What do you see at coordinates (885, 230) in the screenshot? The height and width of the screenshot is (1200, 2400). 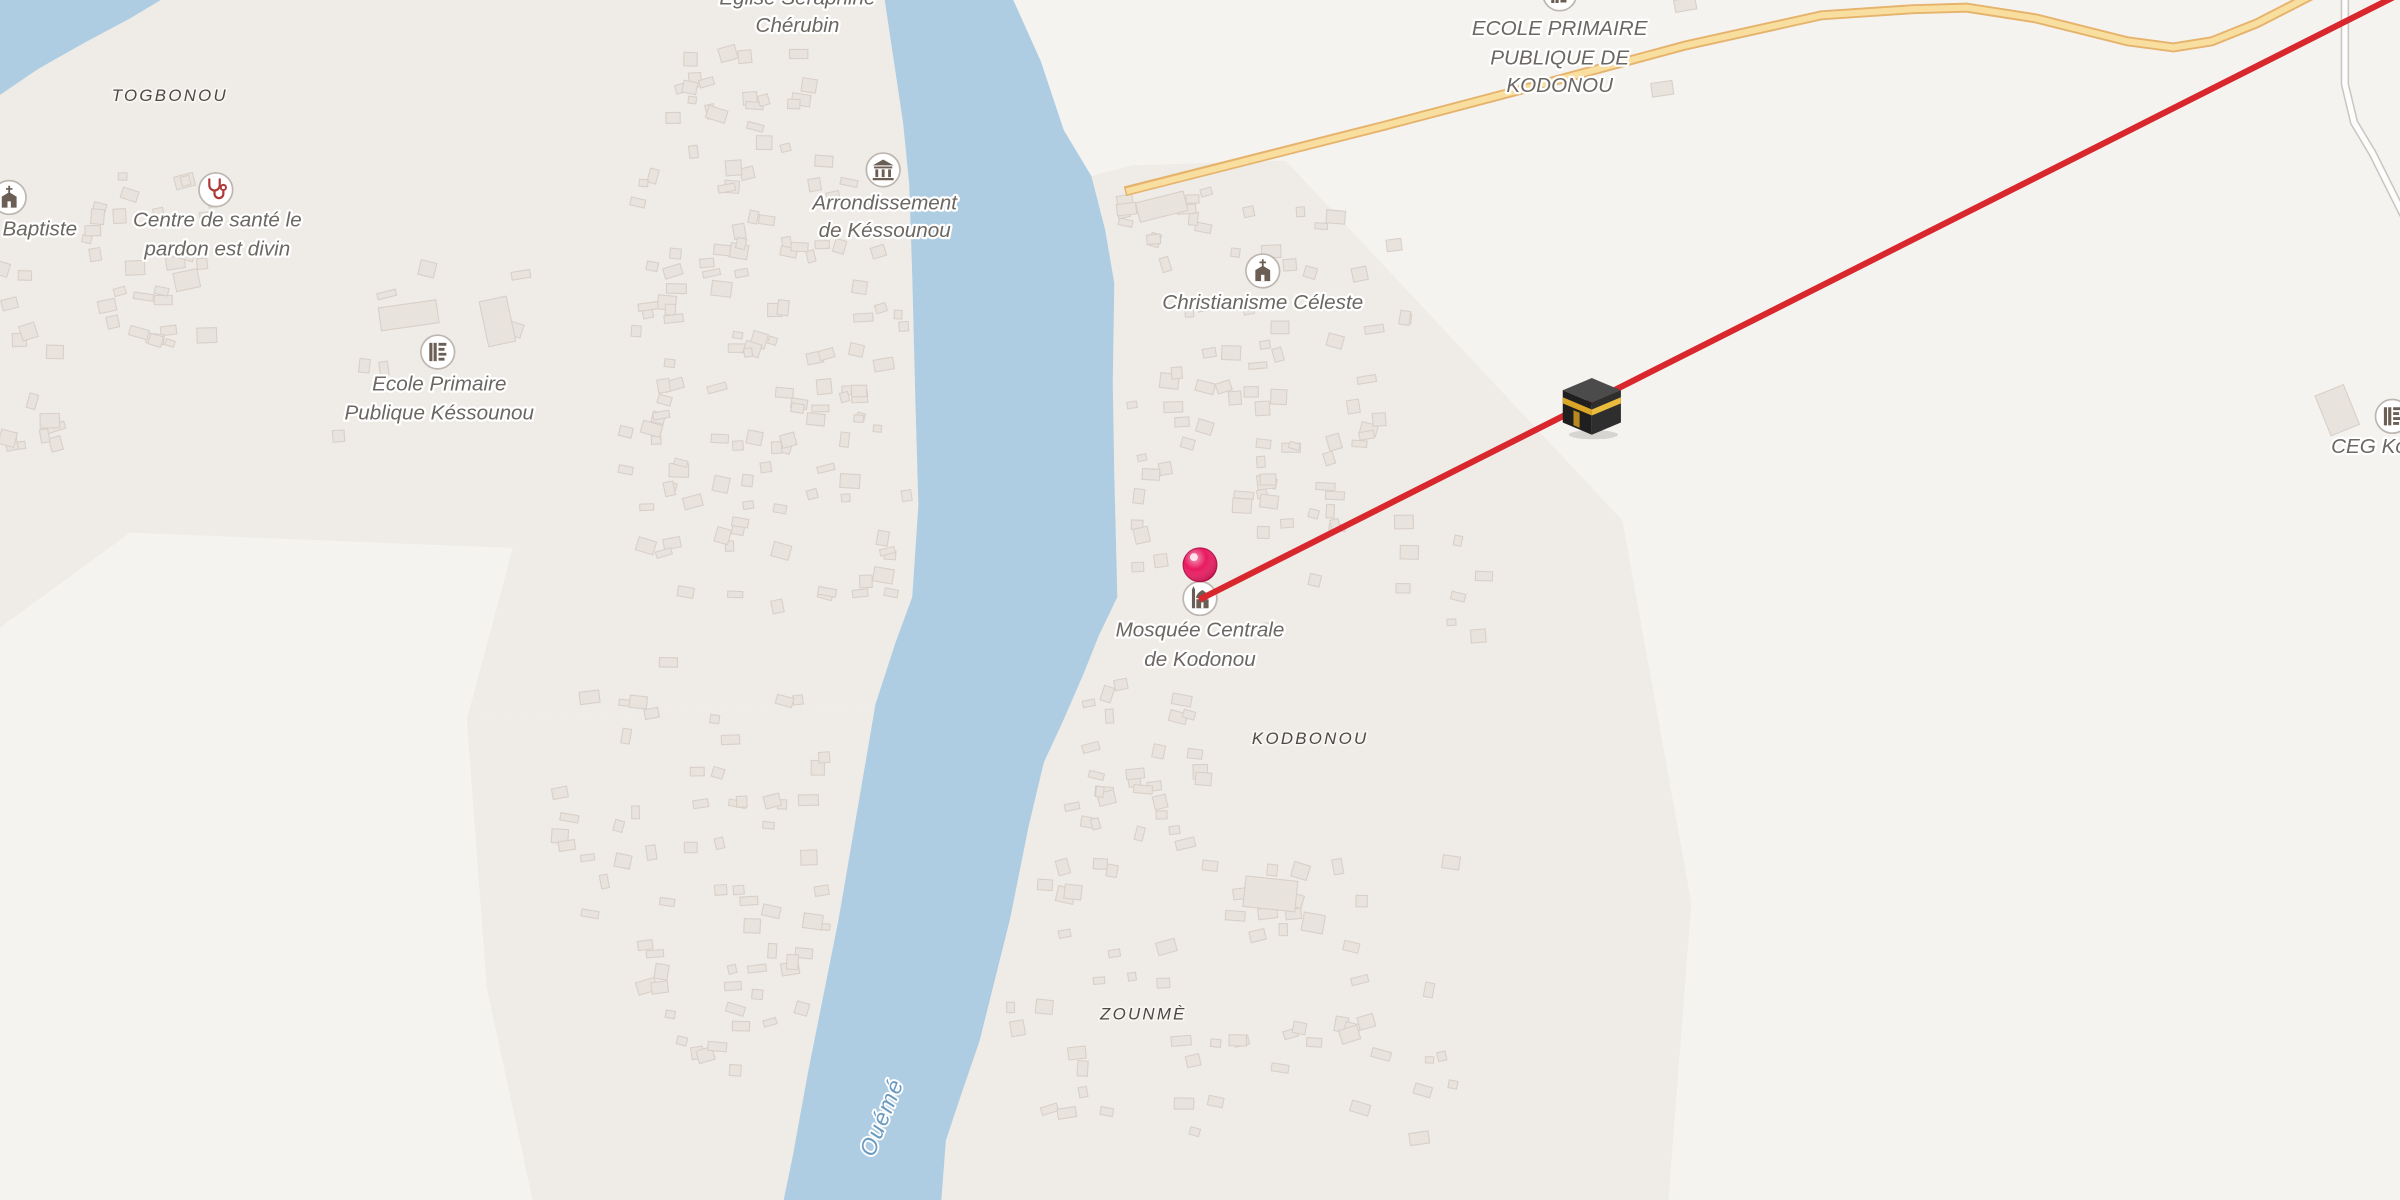 I see `poi-label-arrondissement-line2: de Késsounou` at bounding box center [885, 230].